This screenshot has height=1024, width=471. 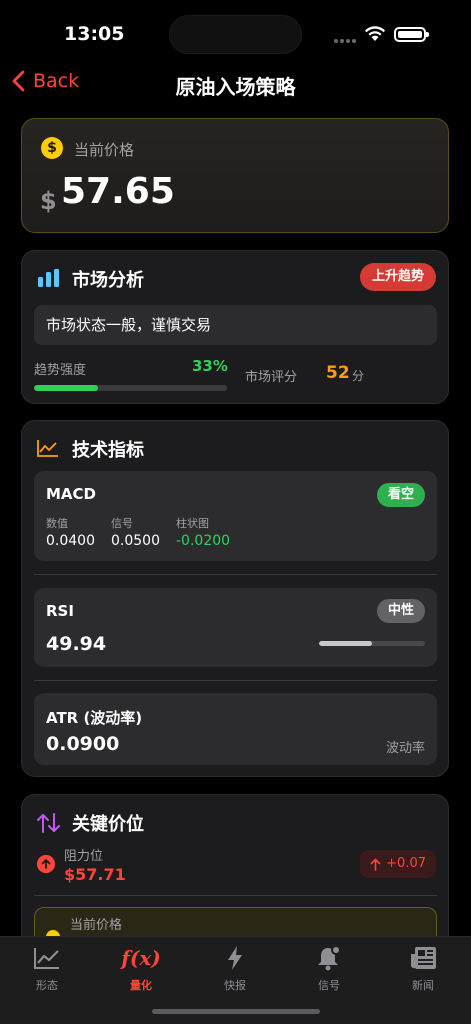 What do you see at coordinates (141, 985) in the screenshot?
I see `tab-label: 量化` at bounding box center [141, 985].